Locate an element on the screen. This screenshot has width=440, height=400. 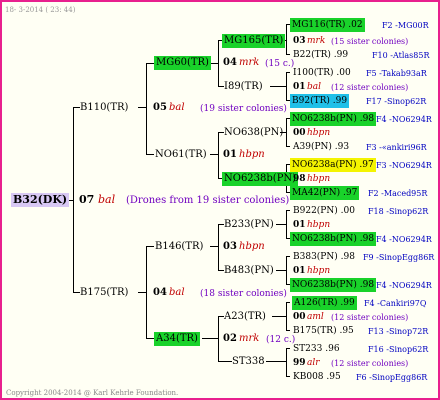
l4-generation: 98 is located at coordinates (299, 179).